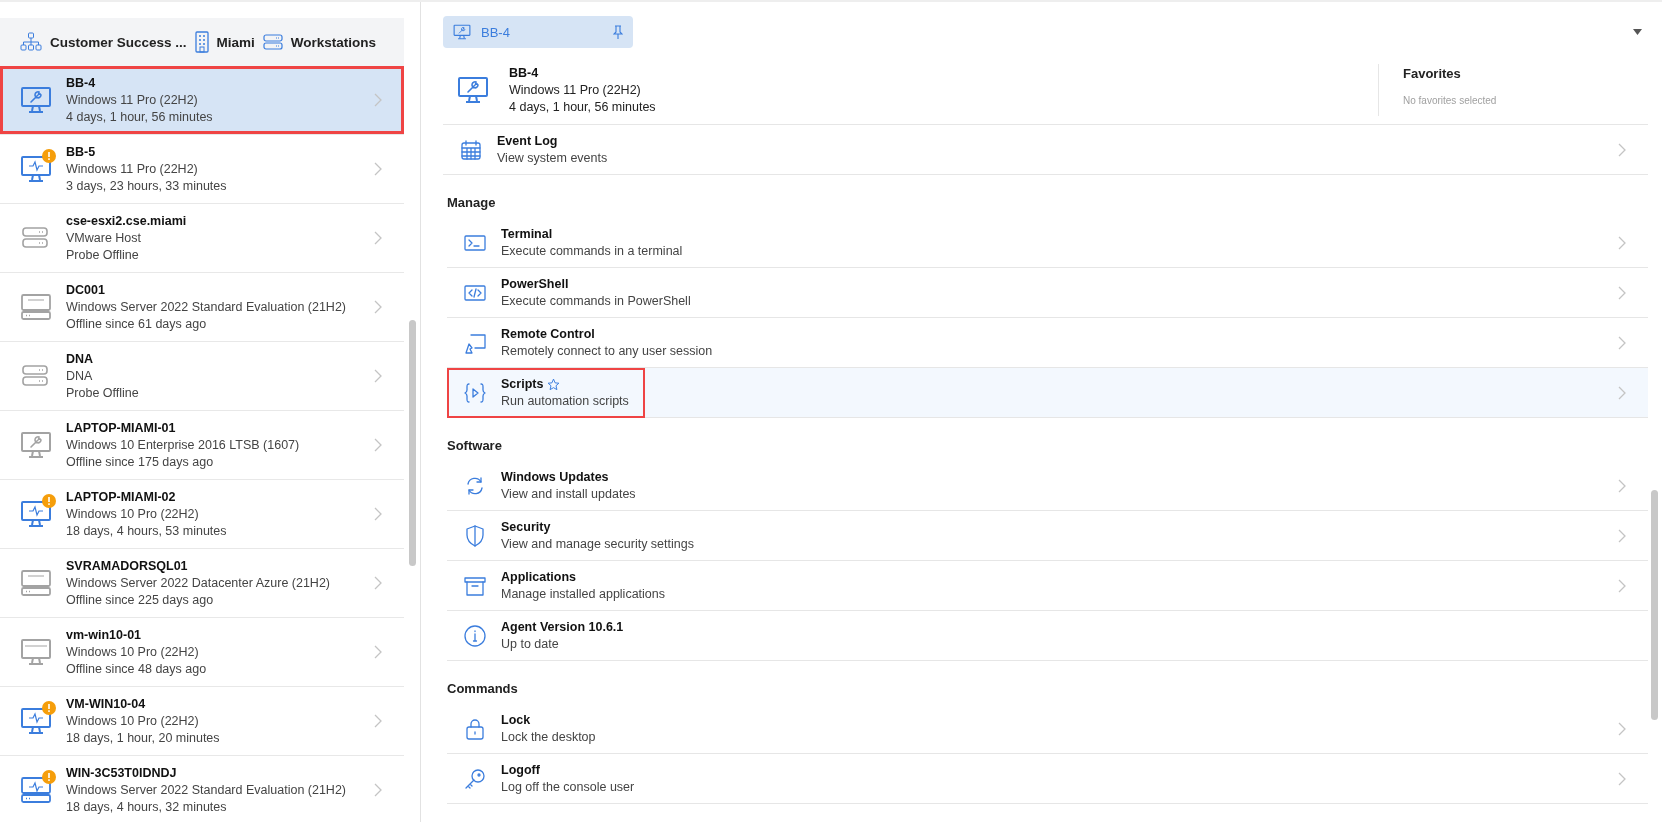 This screenshot has width=1662, height=822. What do you see at coordinates (1047, 636) in the screenshot?
I see `action-item: Agent Version 10.6.1 Up to date` at bounding box center [1047, 636].